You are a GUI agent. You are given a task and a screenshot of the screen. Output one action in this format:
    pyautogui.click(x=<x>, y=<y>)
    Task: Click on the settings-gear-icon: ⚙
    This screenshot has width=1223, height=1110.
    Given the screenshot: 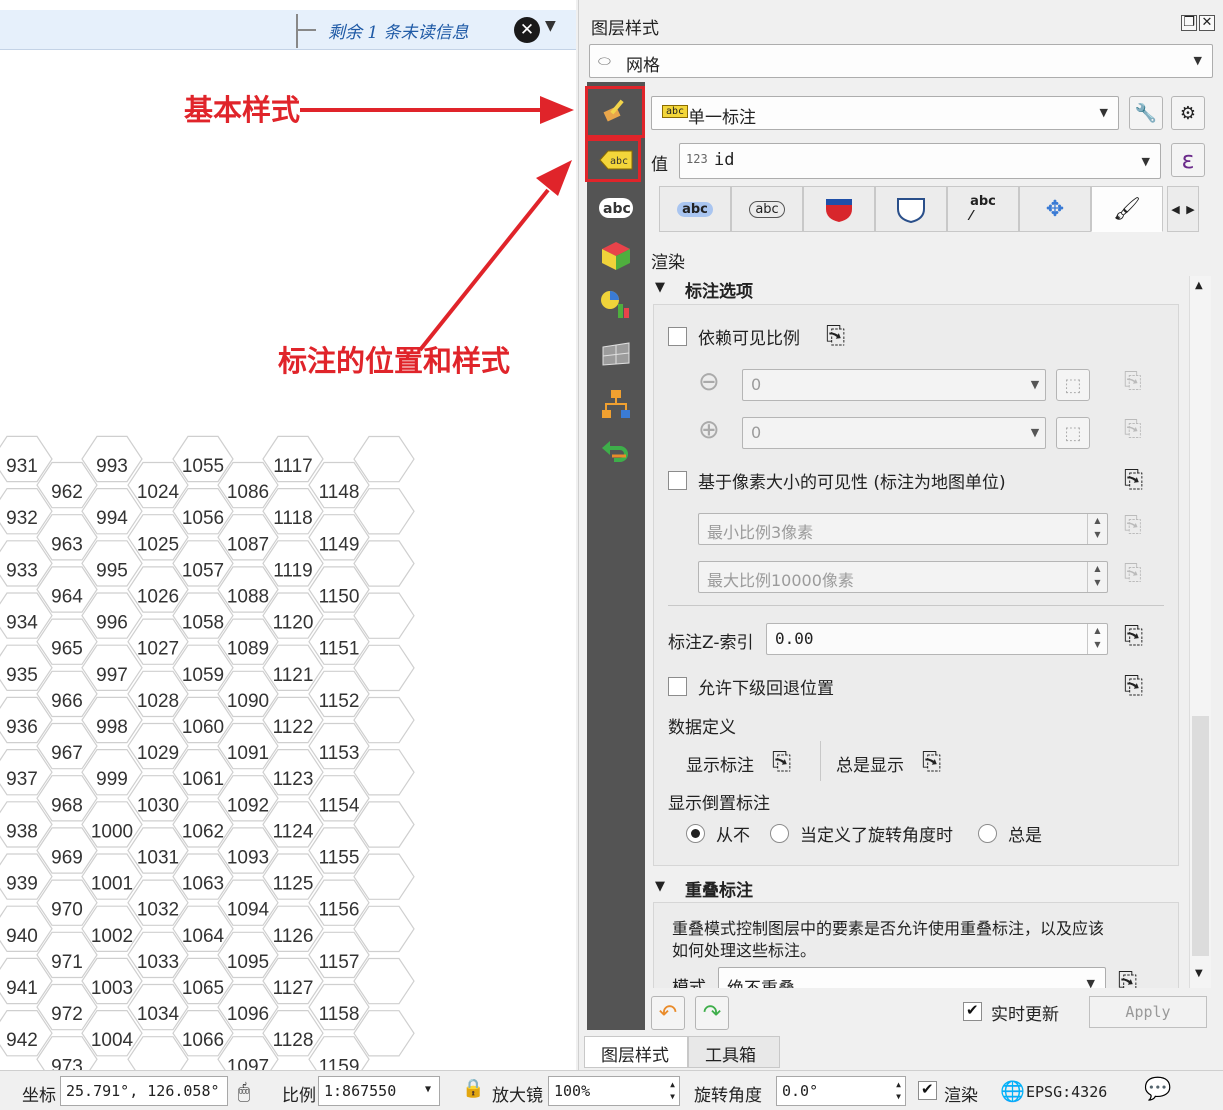 What is the action you would take?
    pyautogui.click(x=1188, y=113)
    